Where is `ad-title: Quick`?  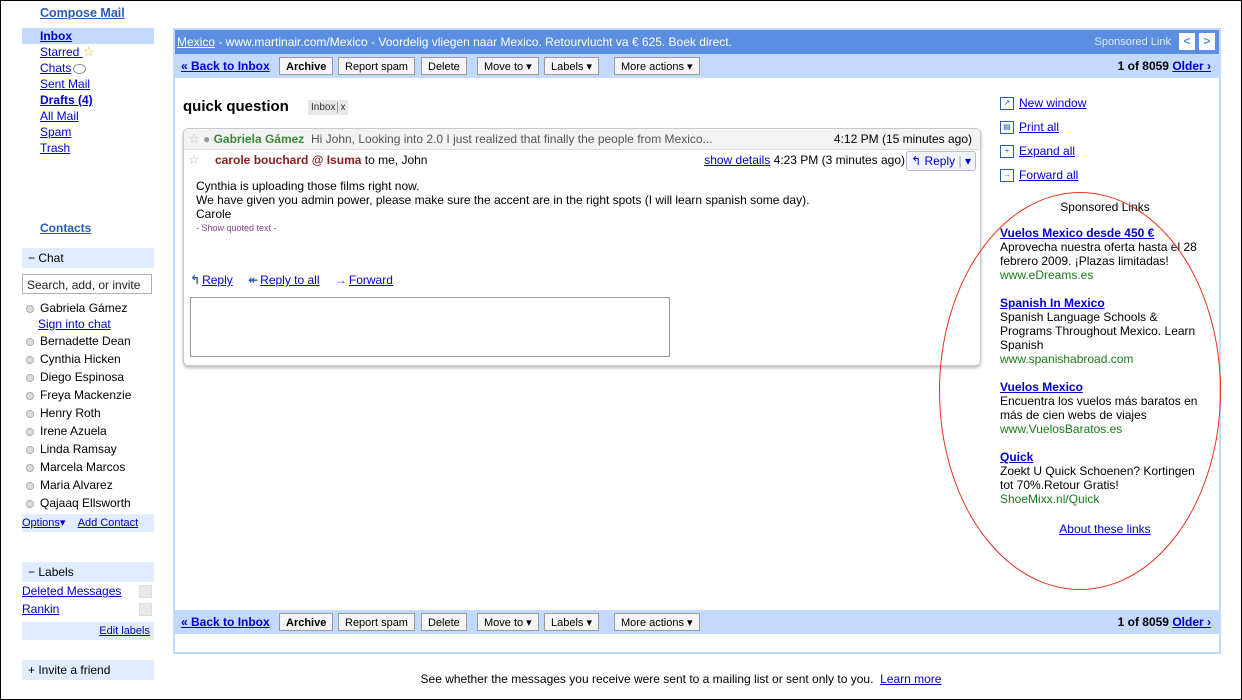
ad-title: Quick is located at coordinates (1105, 457).